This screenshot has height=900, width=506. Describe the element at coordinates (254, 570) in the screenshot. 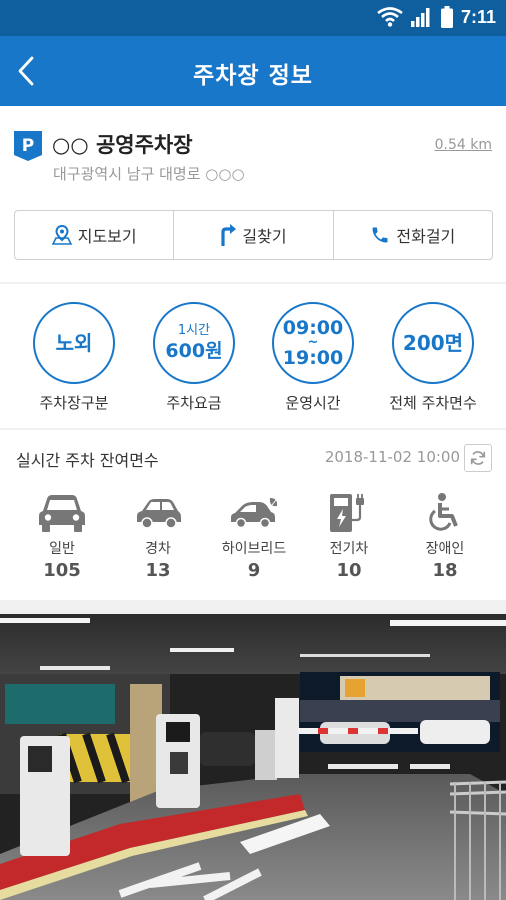

I see `slot-hybrid-count: 9` at that location.